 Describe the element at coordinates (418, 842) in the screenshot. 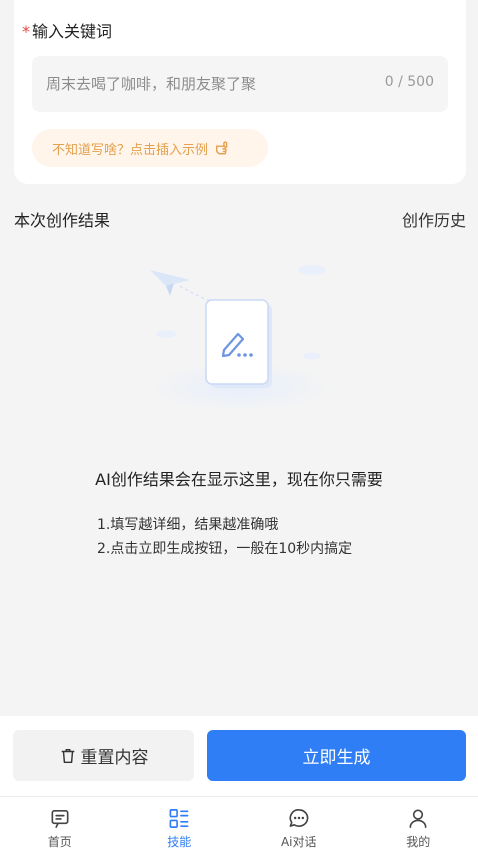

I see `tab-profile-label: 我的` at that location.